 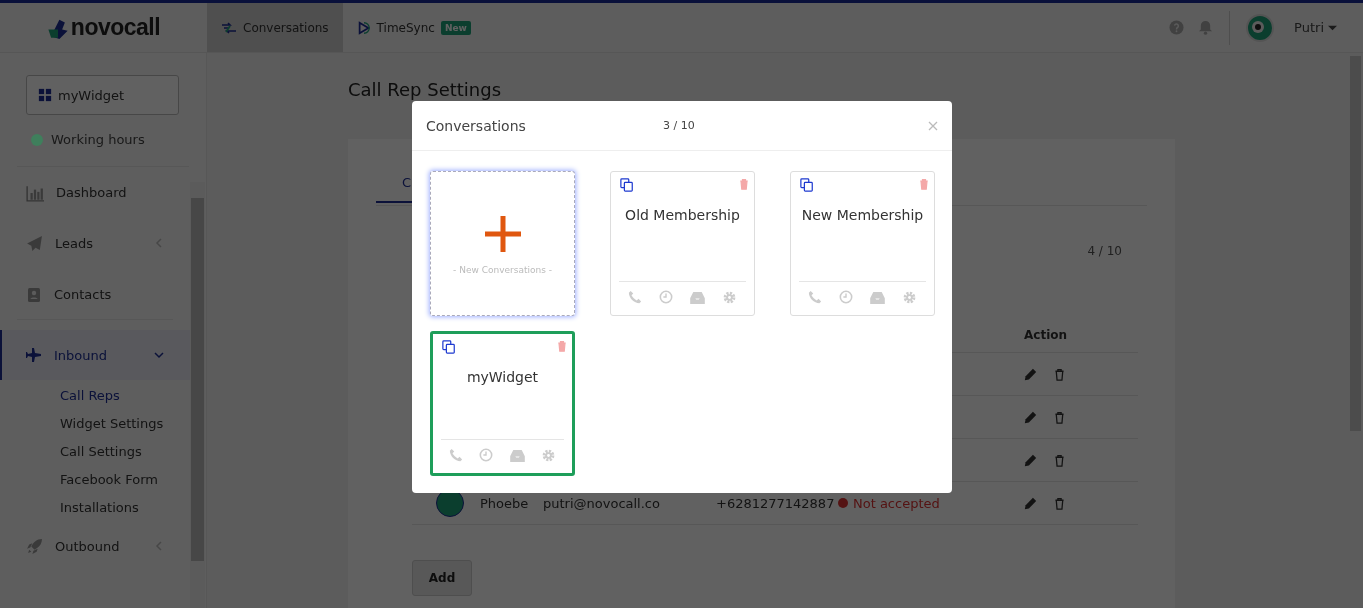 I want to click on modal-title: Conversations, so click(x=476, y=125).